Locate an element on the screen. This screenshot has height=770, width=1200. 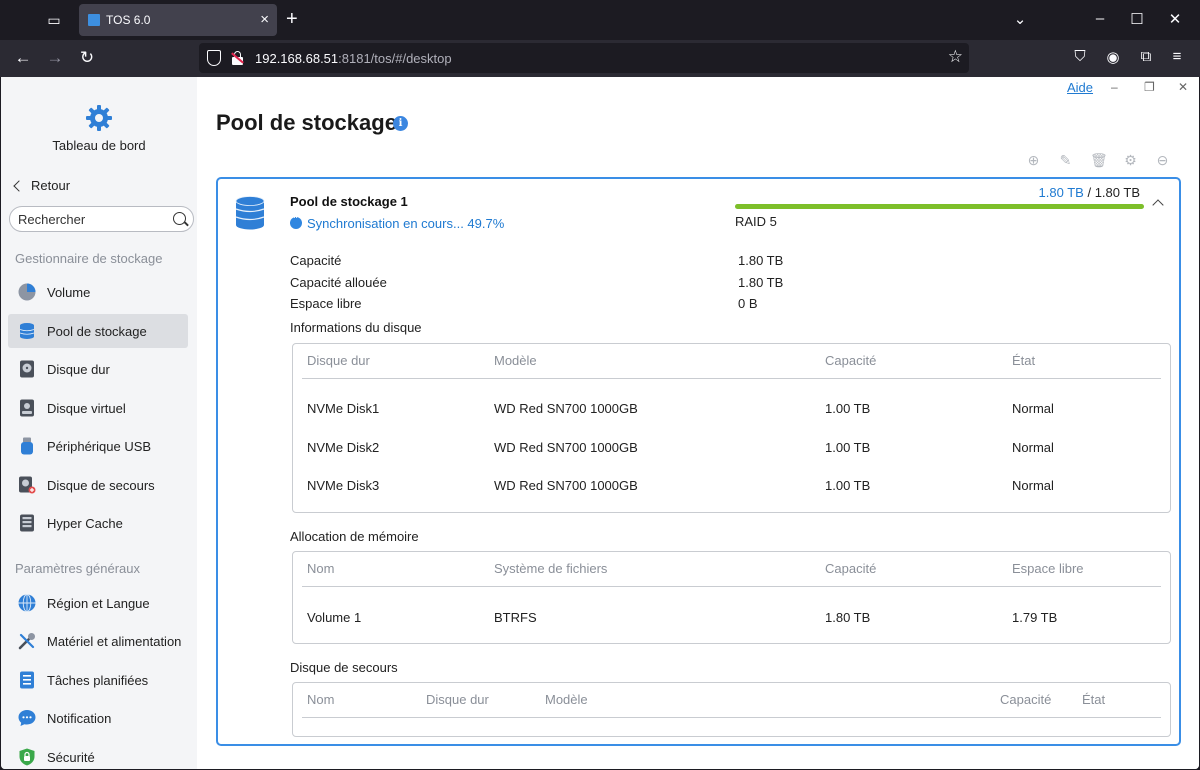
add-circle-icon: ⊕ is located at coordinates (1033, 160).